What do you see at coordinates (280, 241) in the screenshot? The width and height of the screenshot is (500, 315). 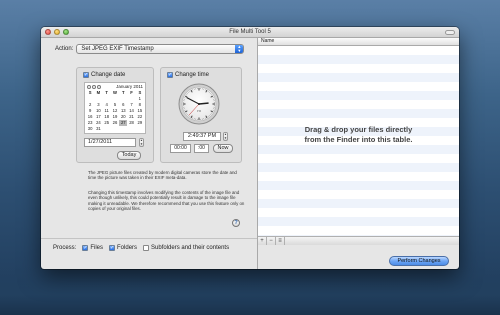 I see `table-options-button: ≡` at bounding box center [280, 241].